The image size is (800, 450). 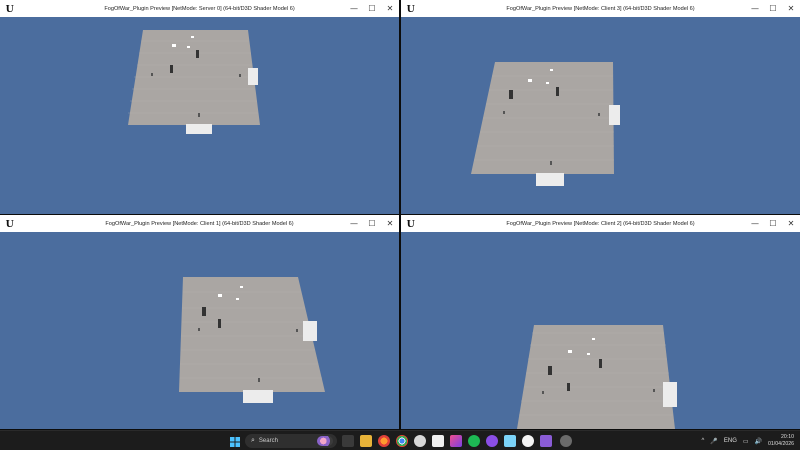 I want to click on steam-icon, so click(x=510, y=441).